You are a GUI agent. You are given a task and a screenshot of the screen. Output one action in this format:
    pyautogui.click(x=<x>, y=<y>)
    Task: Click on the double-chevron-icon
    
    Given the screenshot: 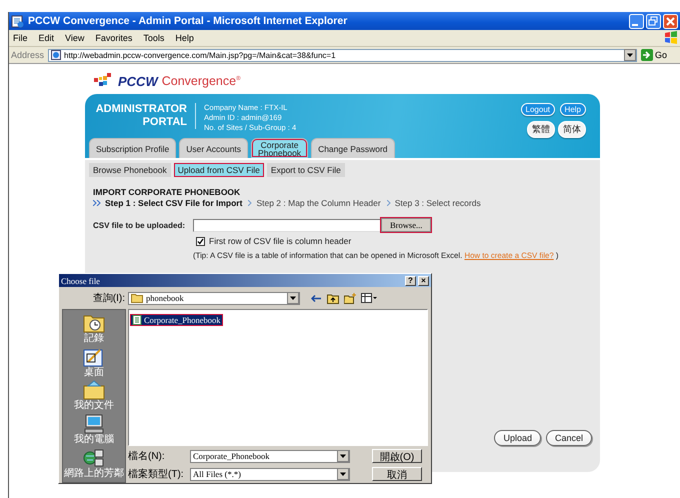 What is the action you would take?
    pyautogui.click(x=97, y=203)
    